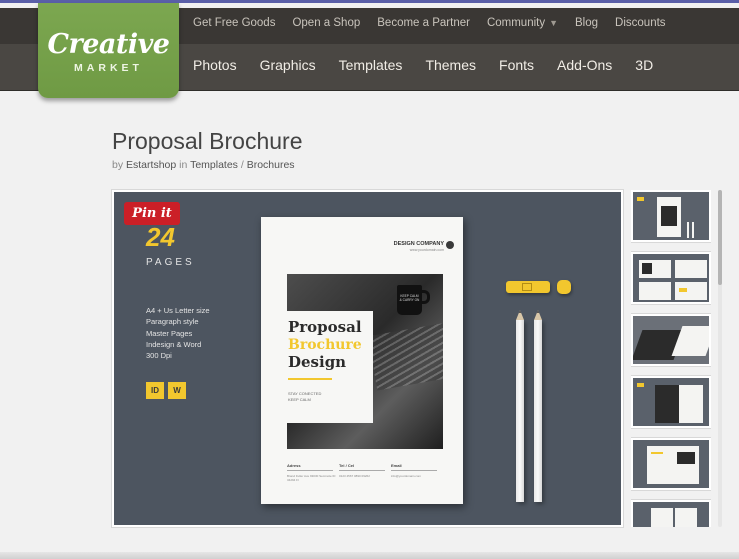  I want to click on category-link: Templates, so click(214, 165).